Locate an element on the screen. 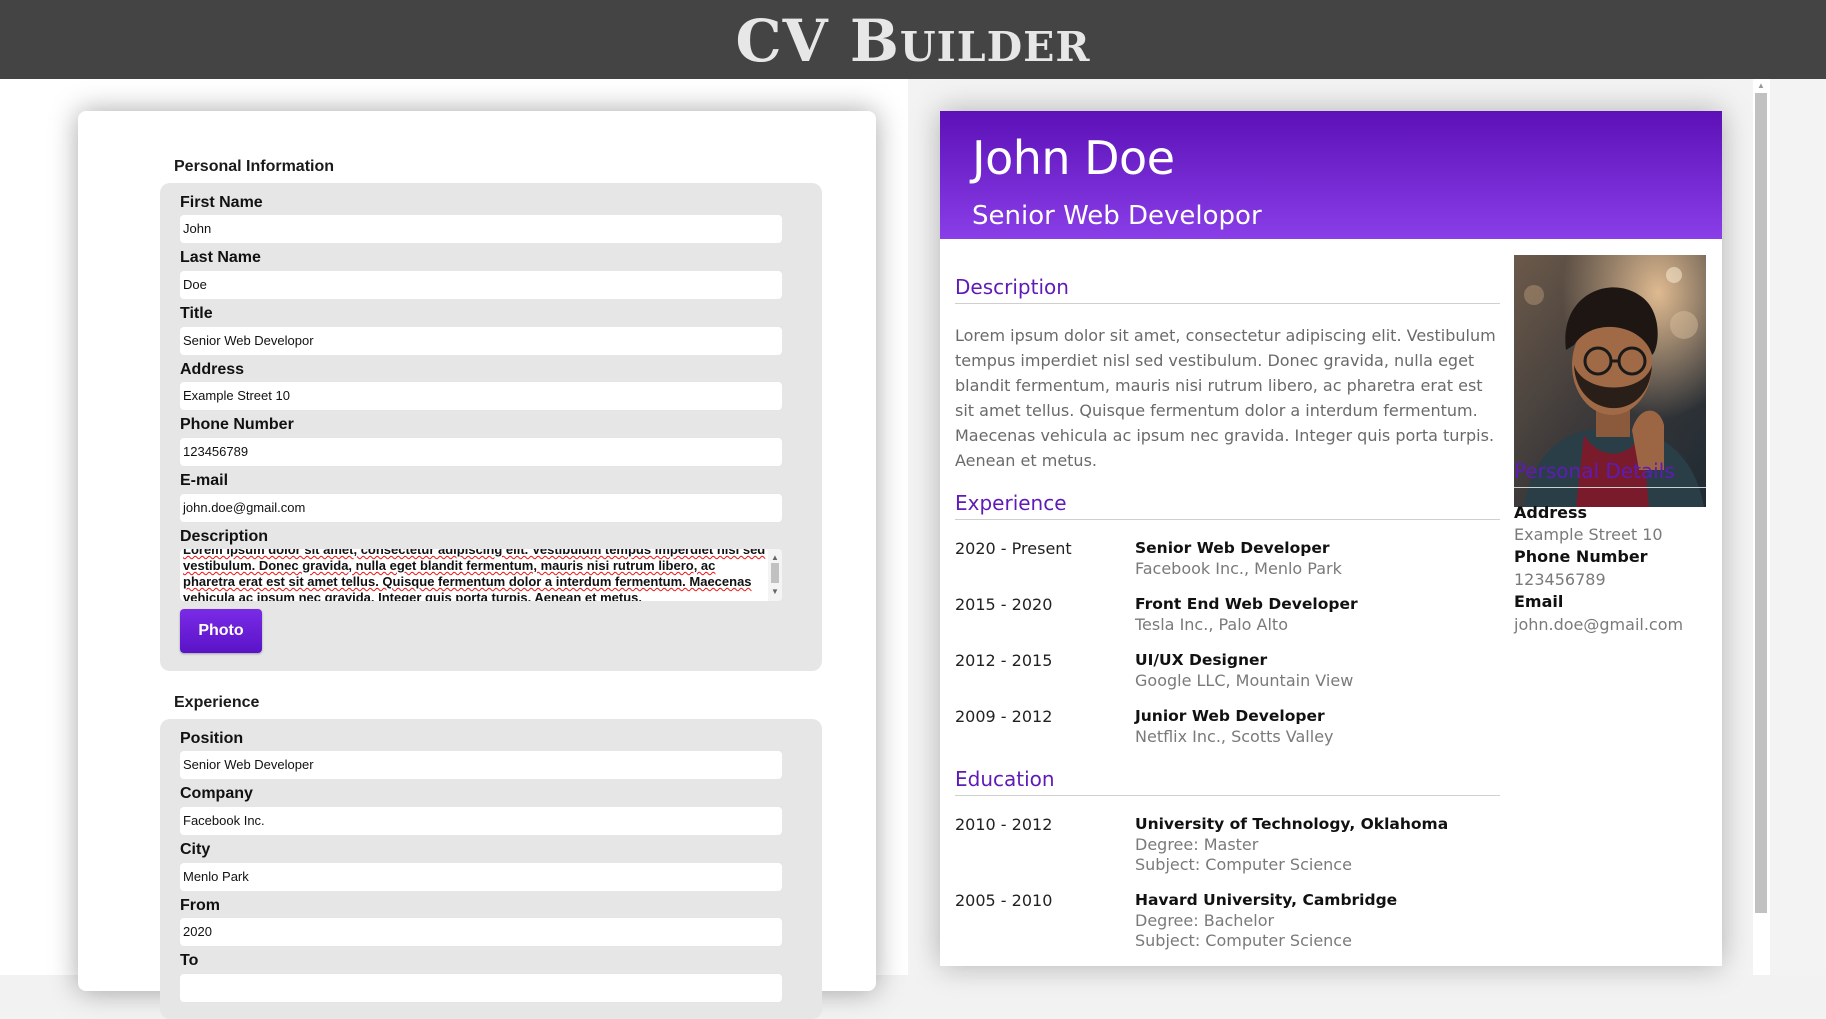 This screenshot has width=1826, height=1019. education-school: Havard University, Cambridge is located at coordinates (1266, 900).